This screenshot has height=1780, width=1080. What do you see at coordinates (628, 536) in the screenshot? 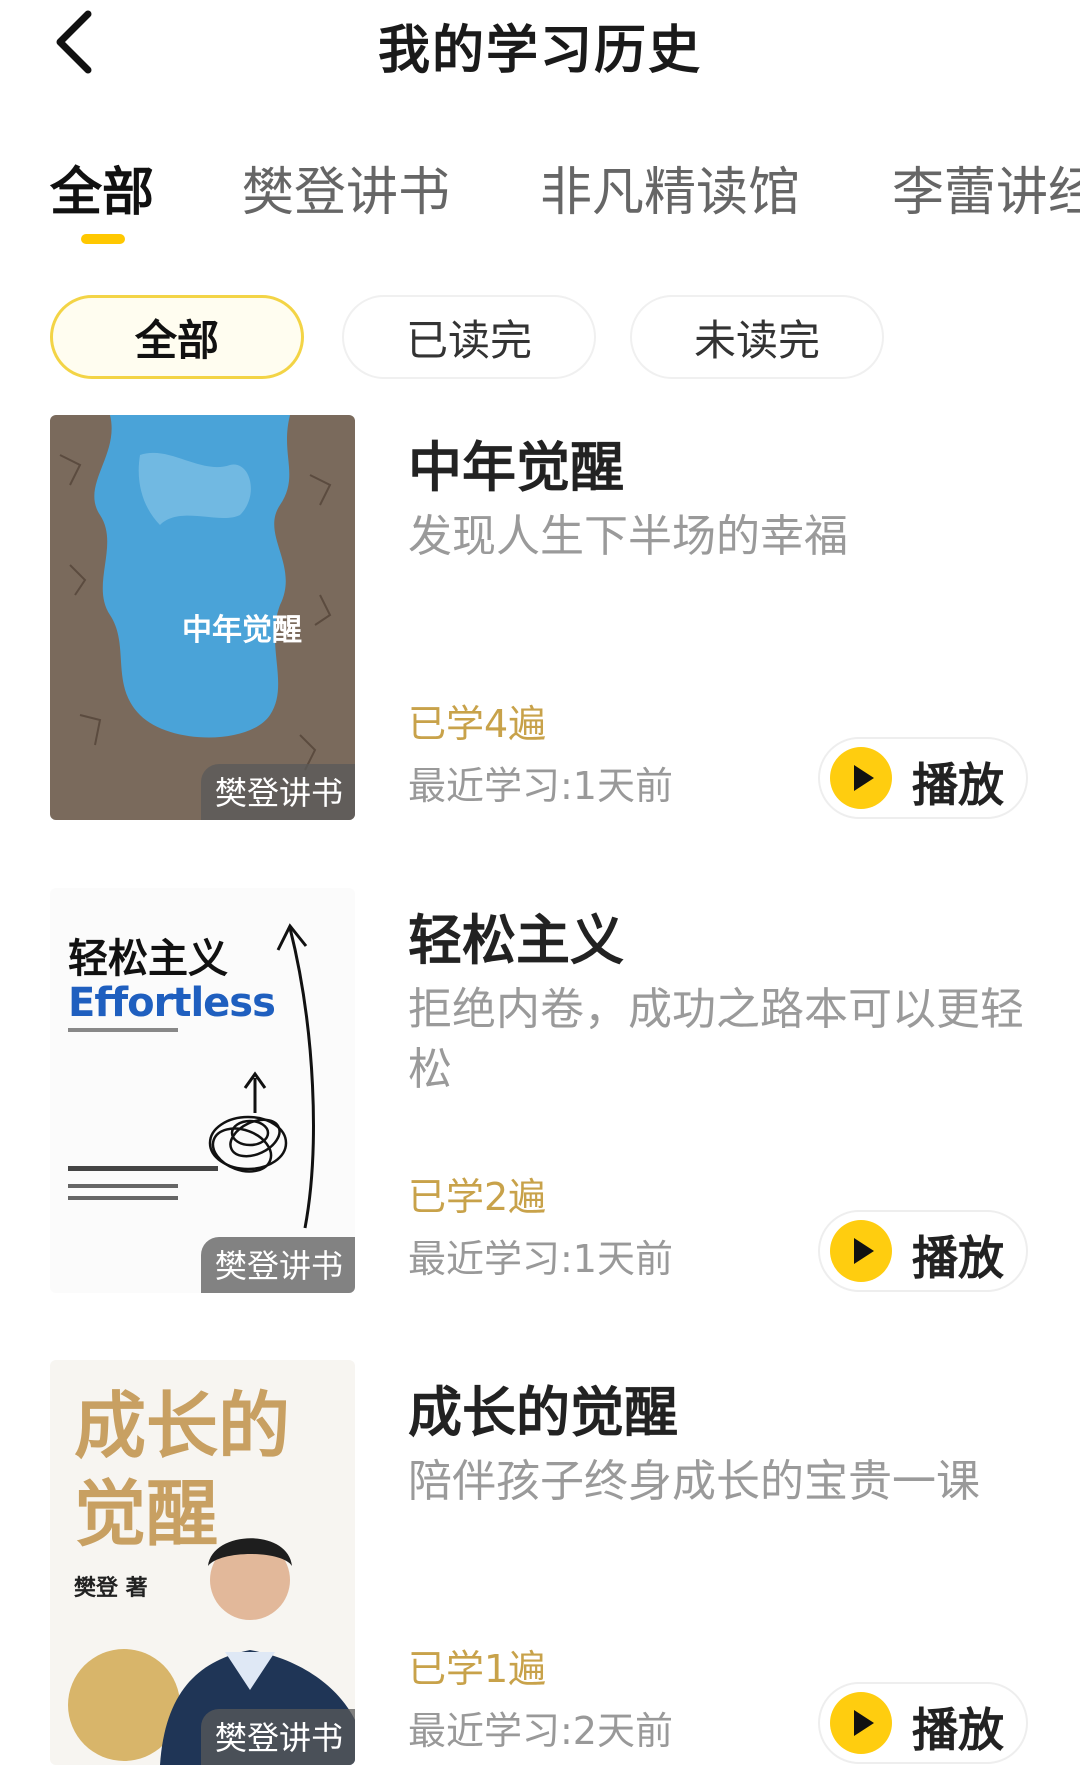
I see `book-subtitle: 发现人生下半场的幸福` at bounding box center [628, 536].